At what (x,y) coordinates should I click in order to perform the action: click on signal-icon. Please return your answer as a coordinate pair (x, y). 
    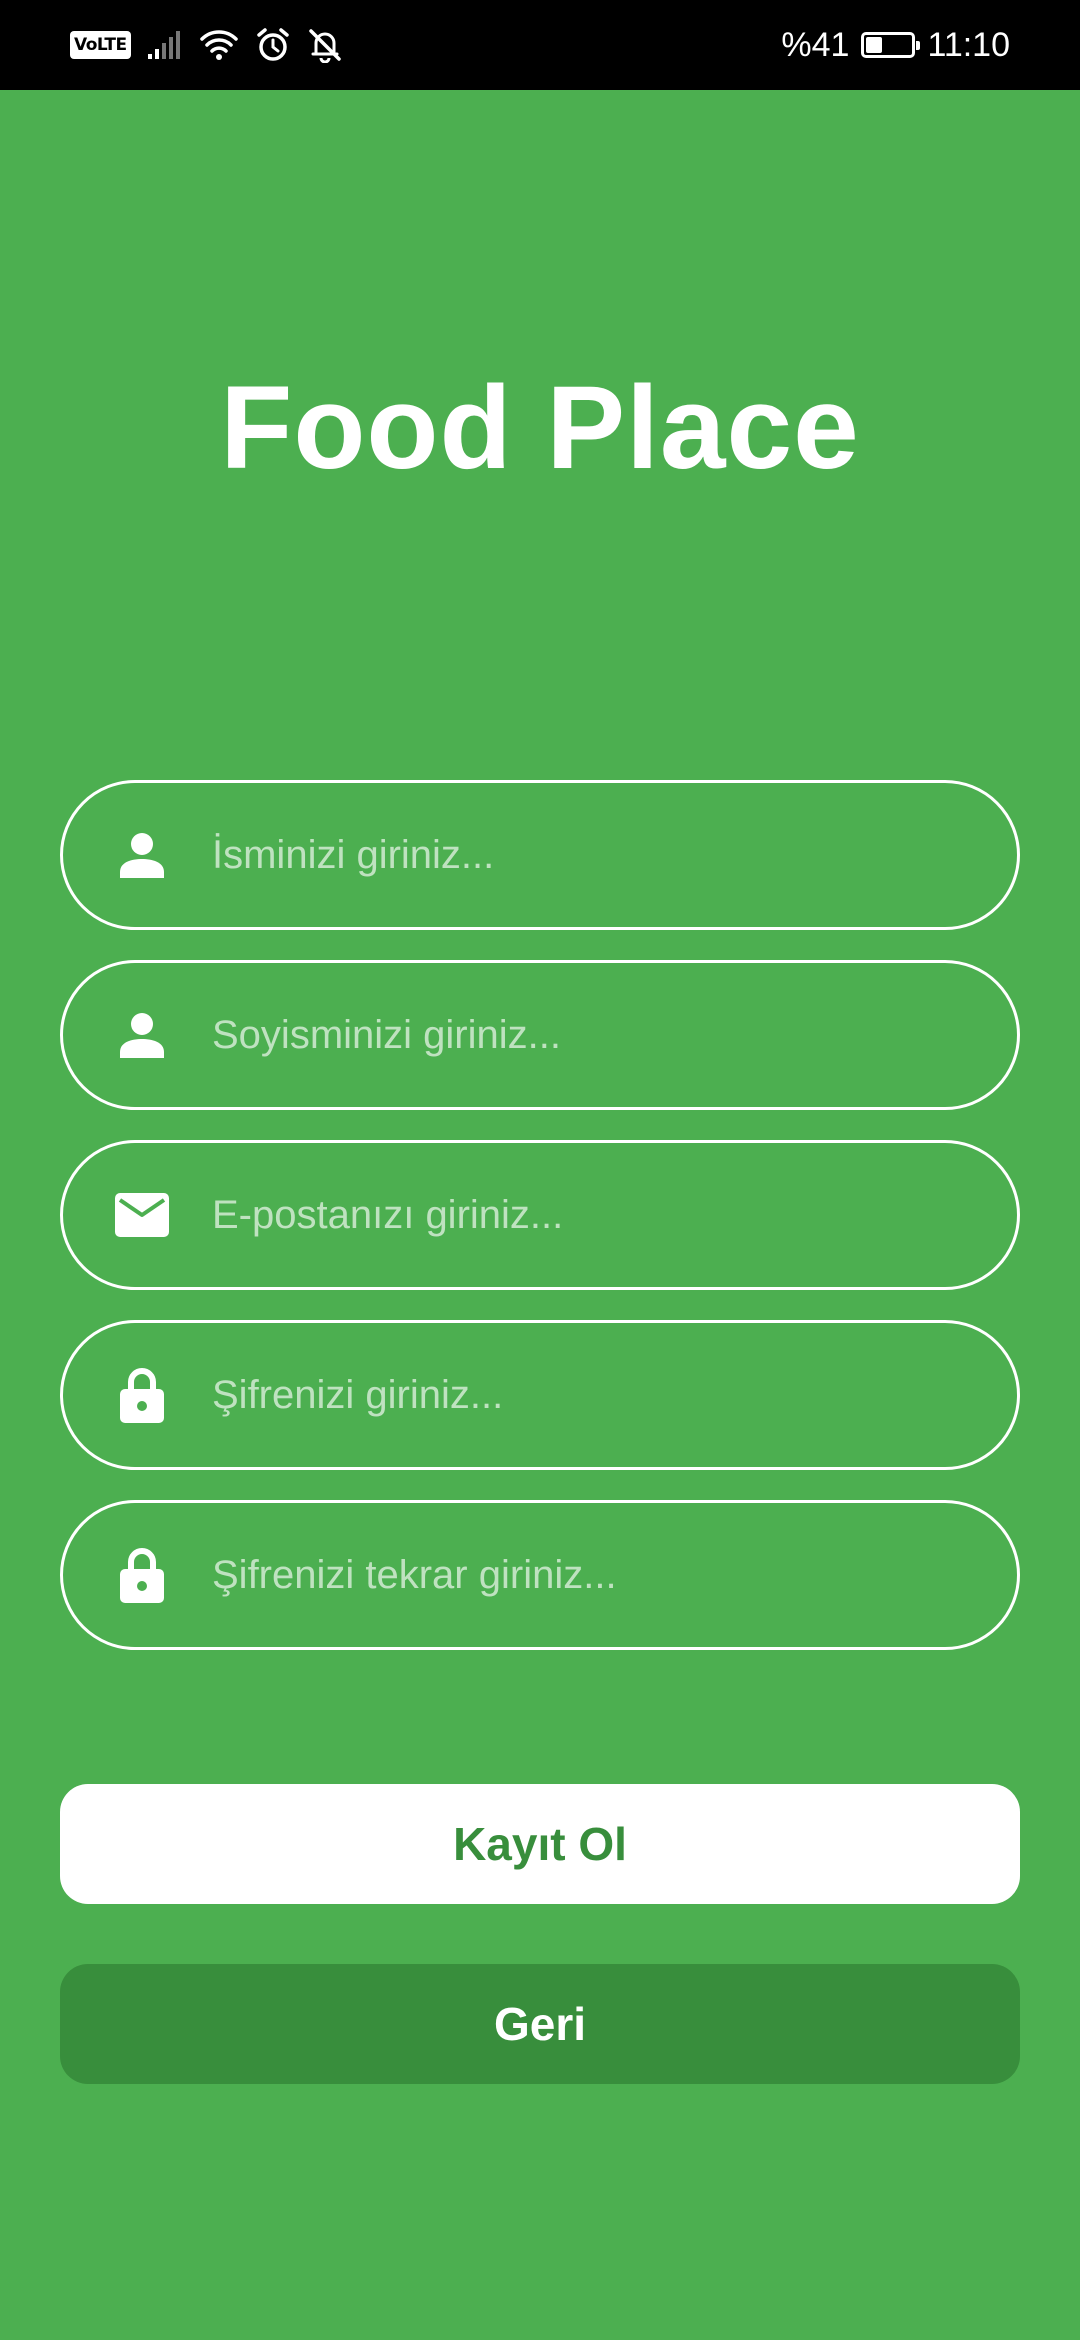
    Looking at the image, I should click on (163, 45).